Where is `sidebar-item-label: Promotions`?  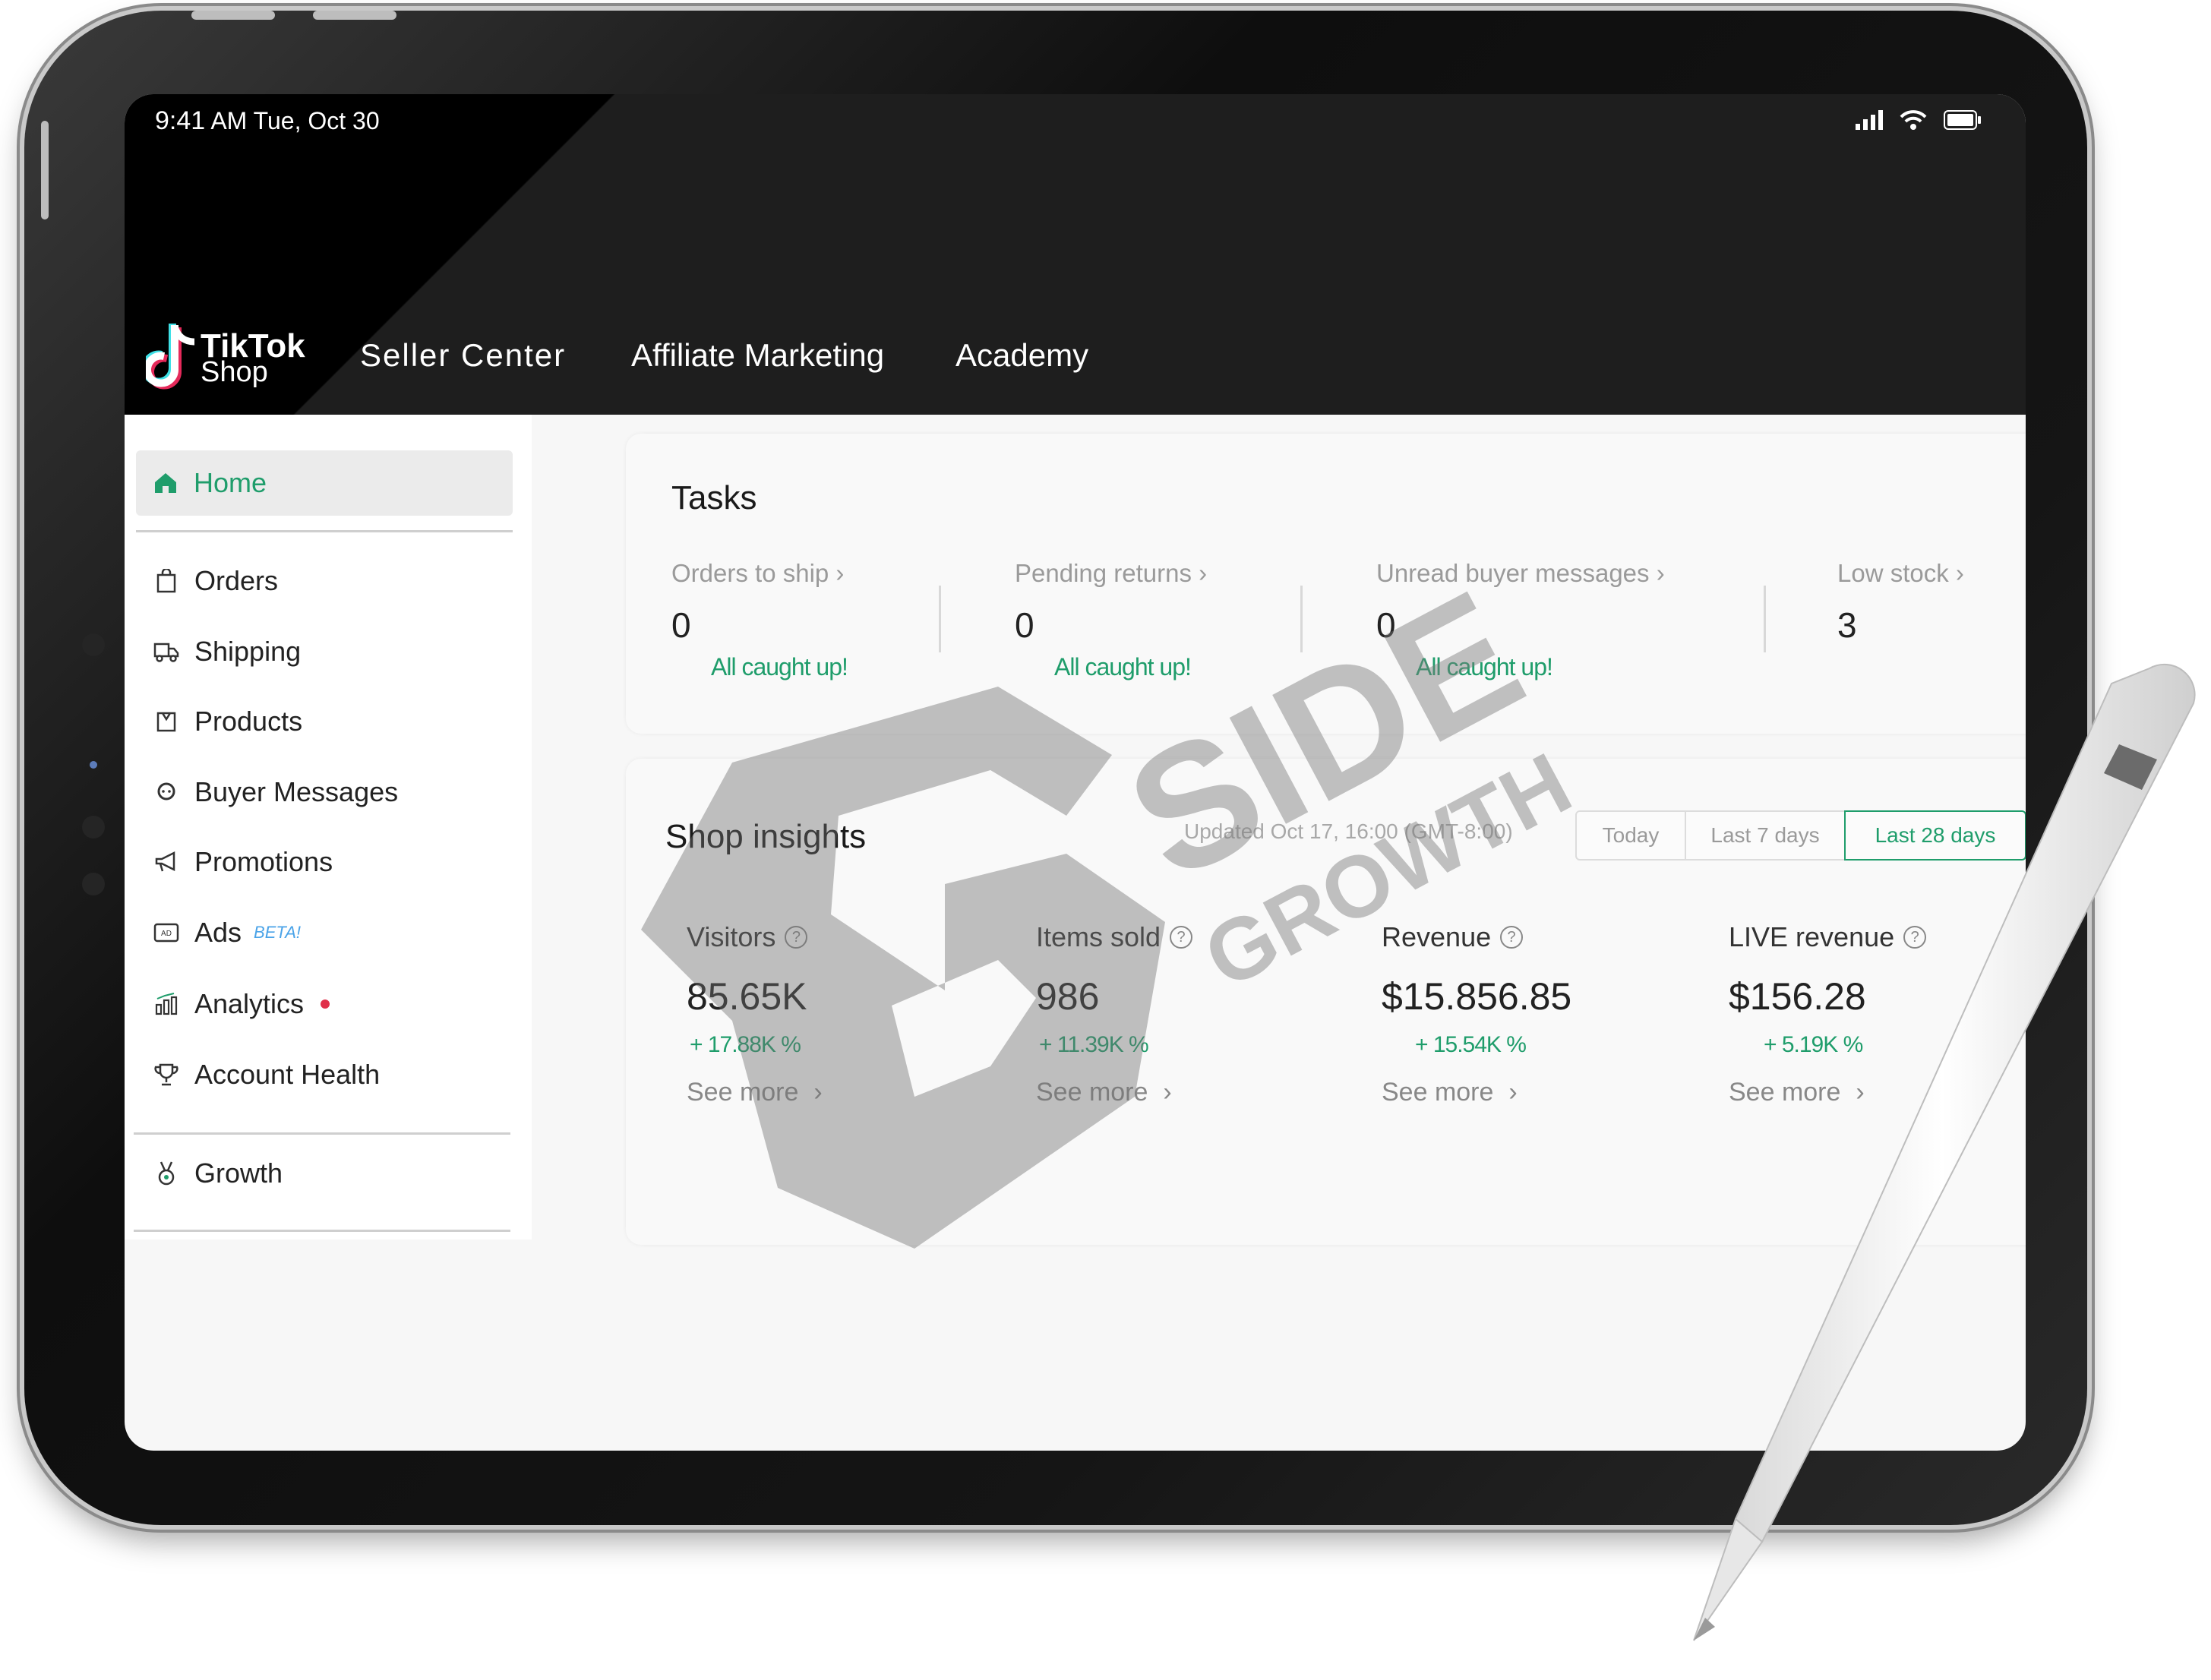 sidebar-item-label: Promotions is located at coordinates (263, 862).